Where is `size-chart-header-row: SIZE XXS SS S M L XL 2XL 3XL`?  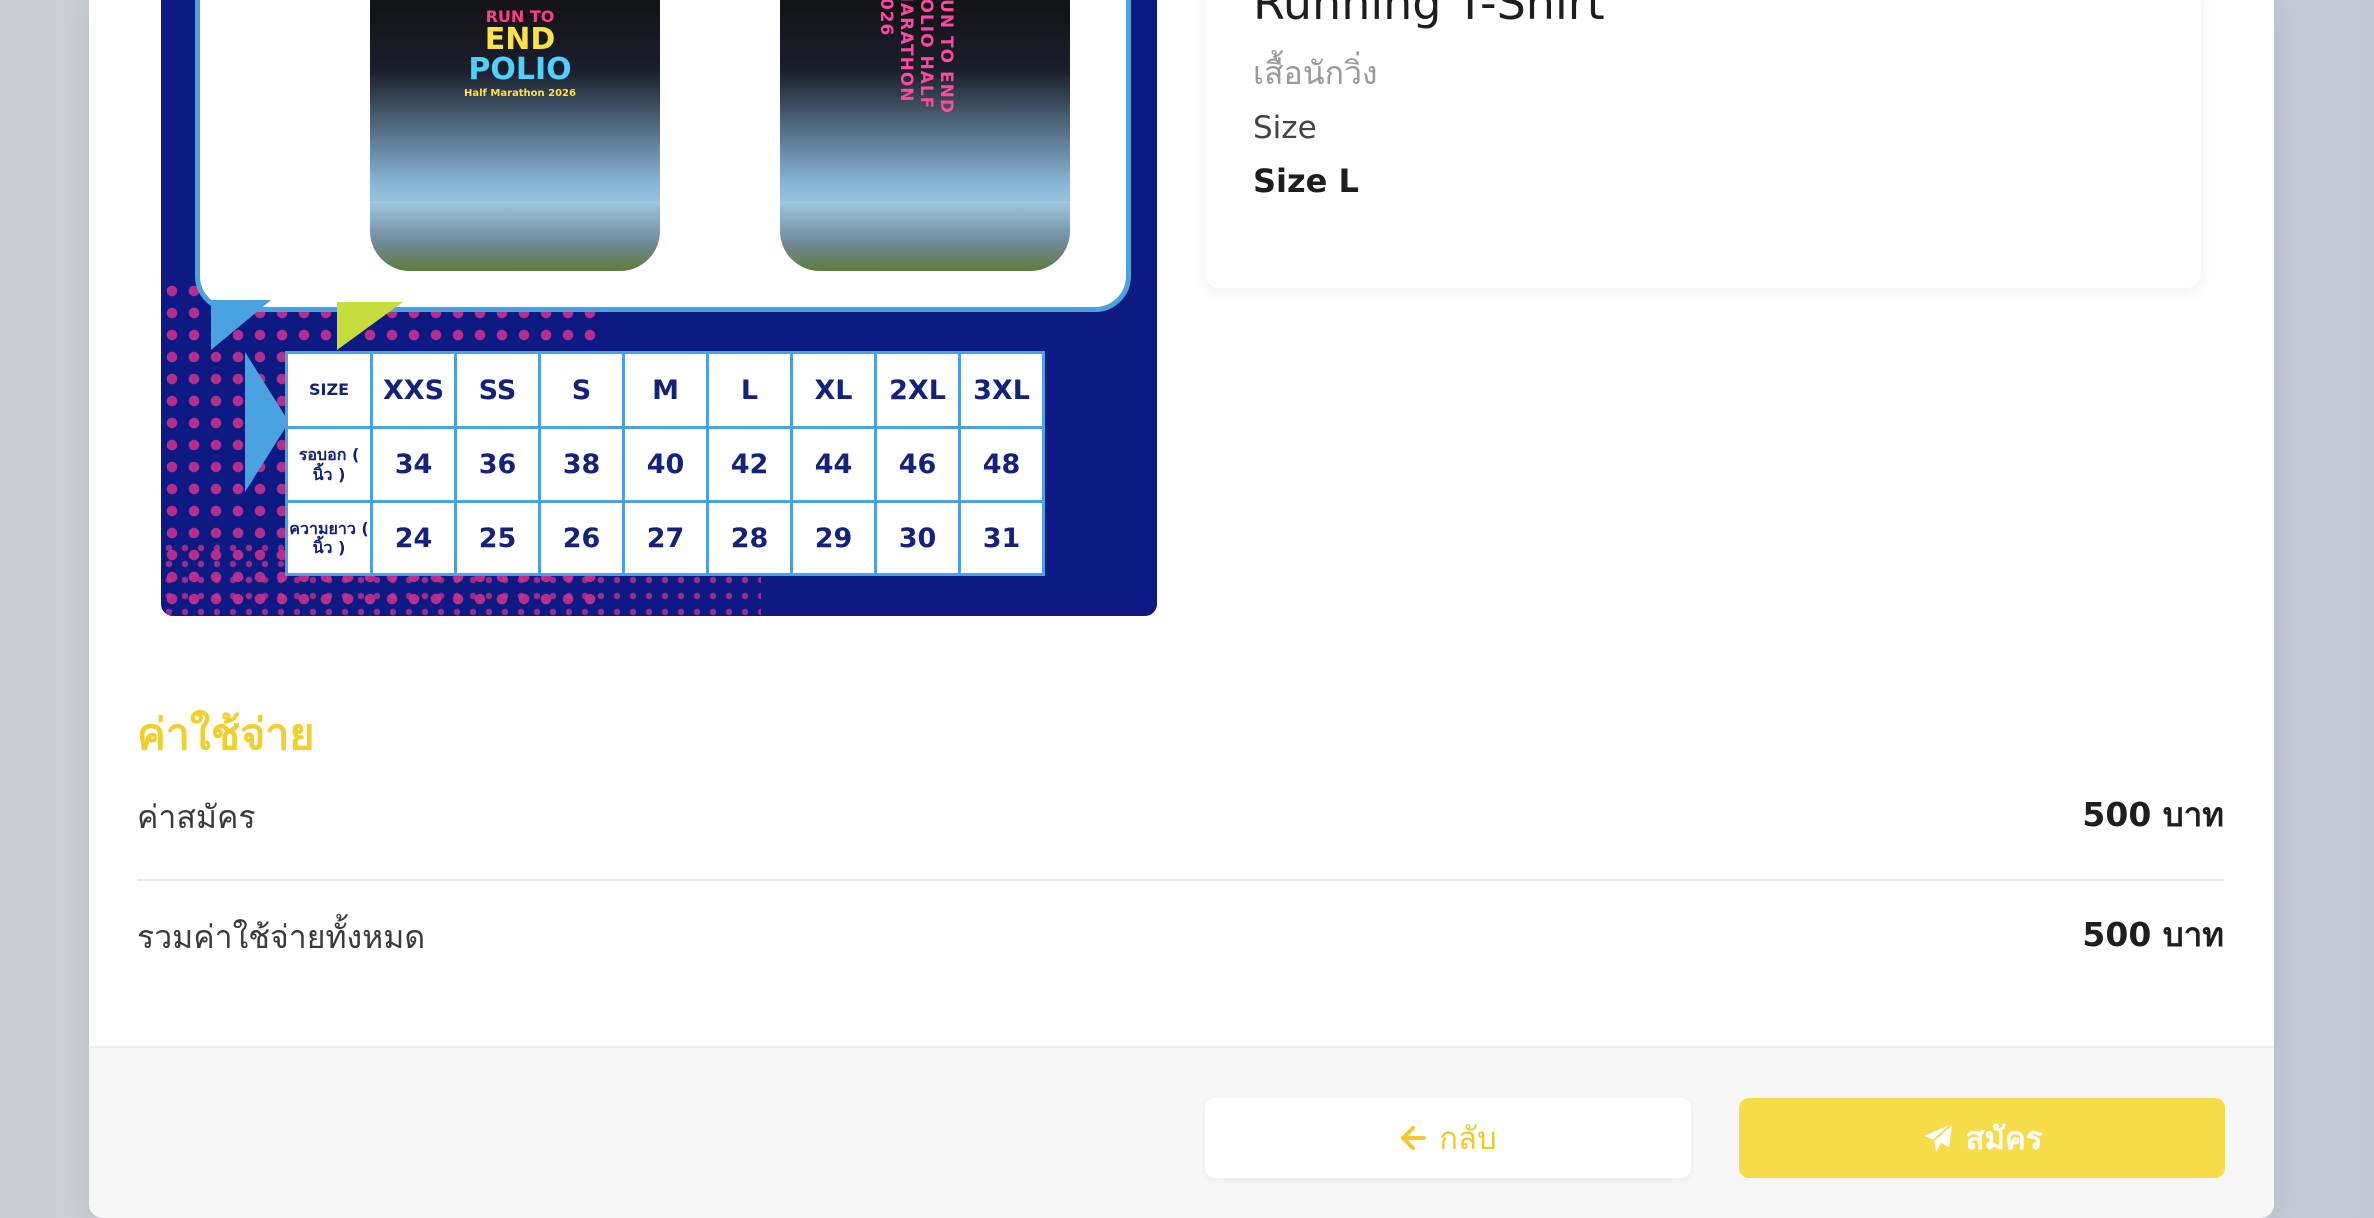
size-chart-header-row: SIZE XXS SS S M L XL 2XL 3XL is located at coordinates (665, 390).